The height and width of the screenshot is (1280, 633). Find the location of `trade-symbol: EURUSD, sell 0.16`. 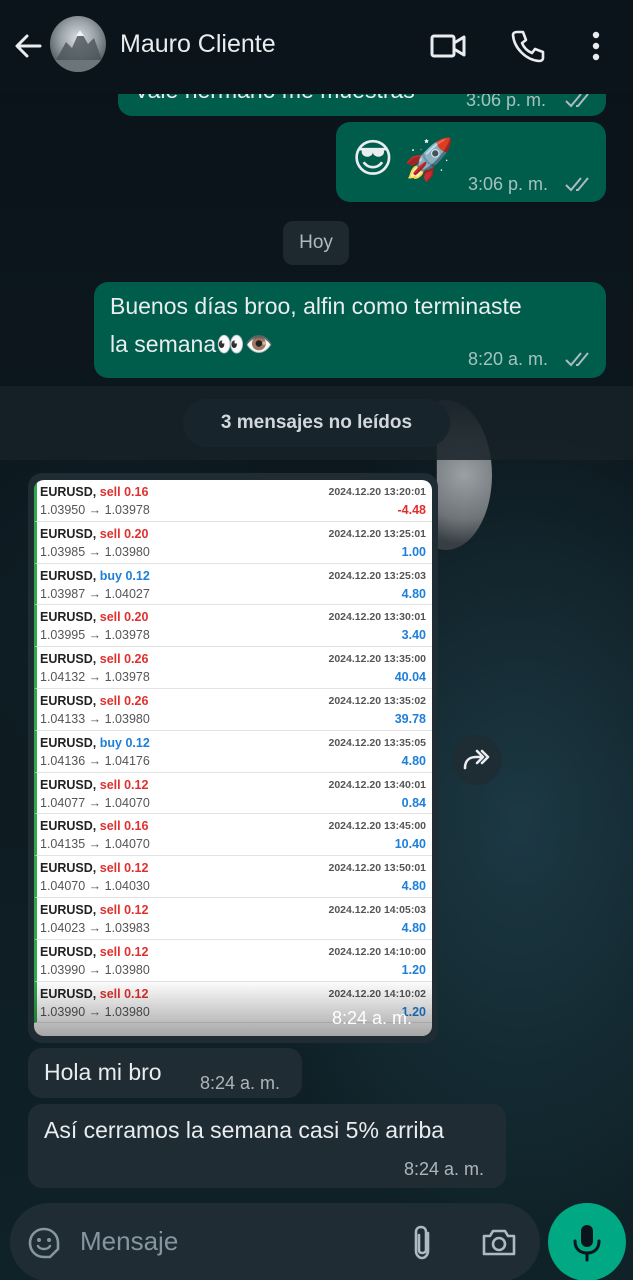

trade-symbol: EURUSD, sell 0.16 is located at coordinates (94, 492).